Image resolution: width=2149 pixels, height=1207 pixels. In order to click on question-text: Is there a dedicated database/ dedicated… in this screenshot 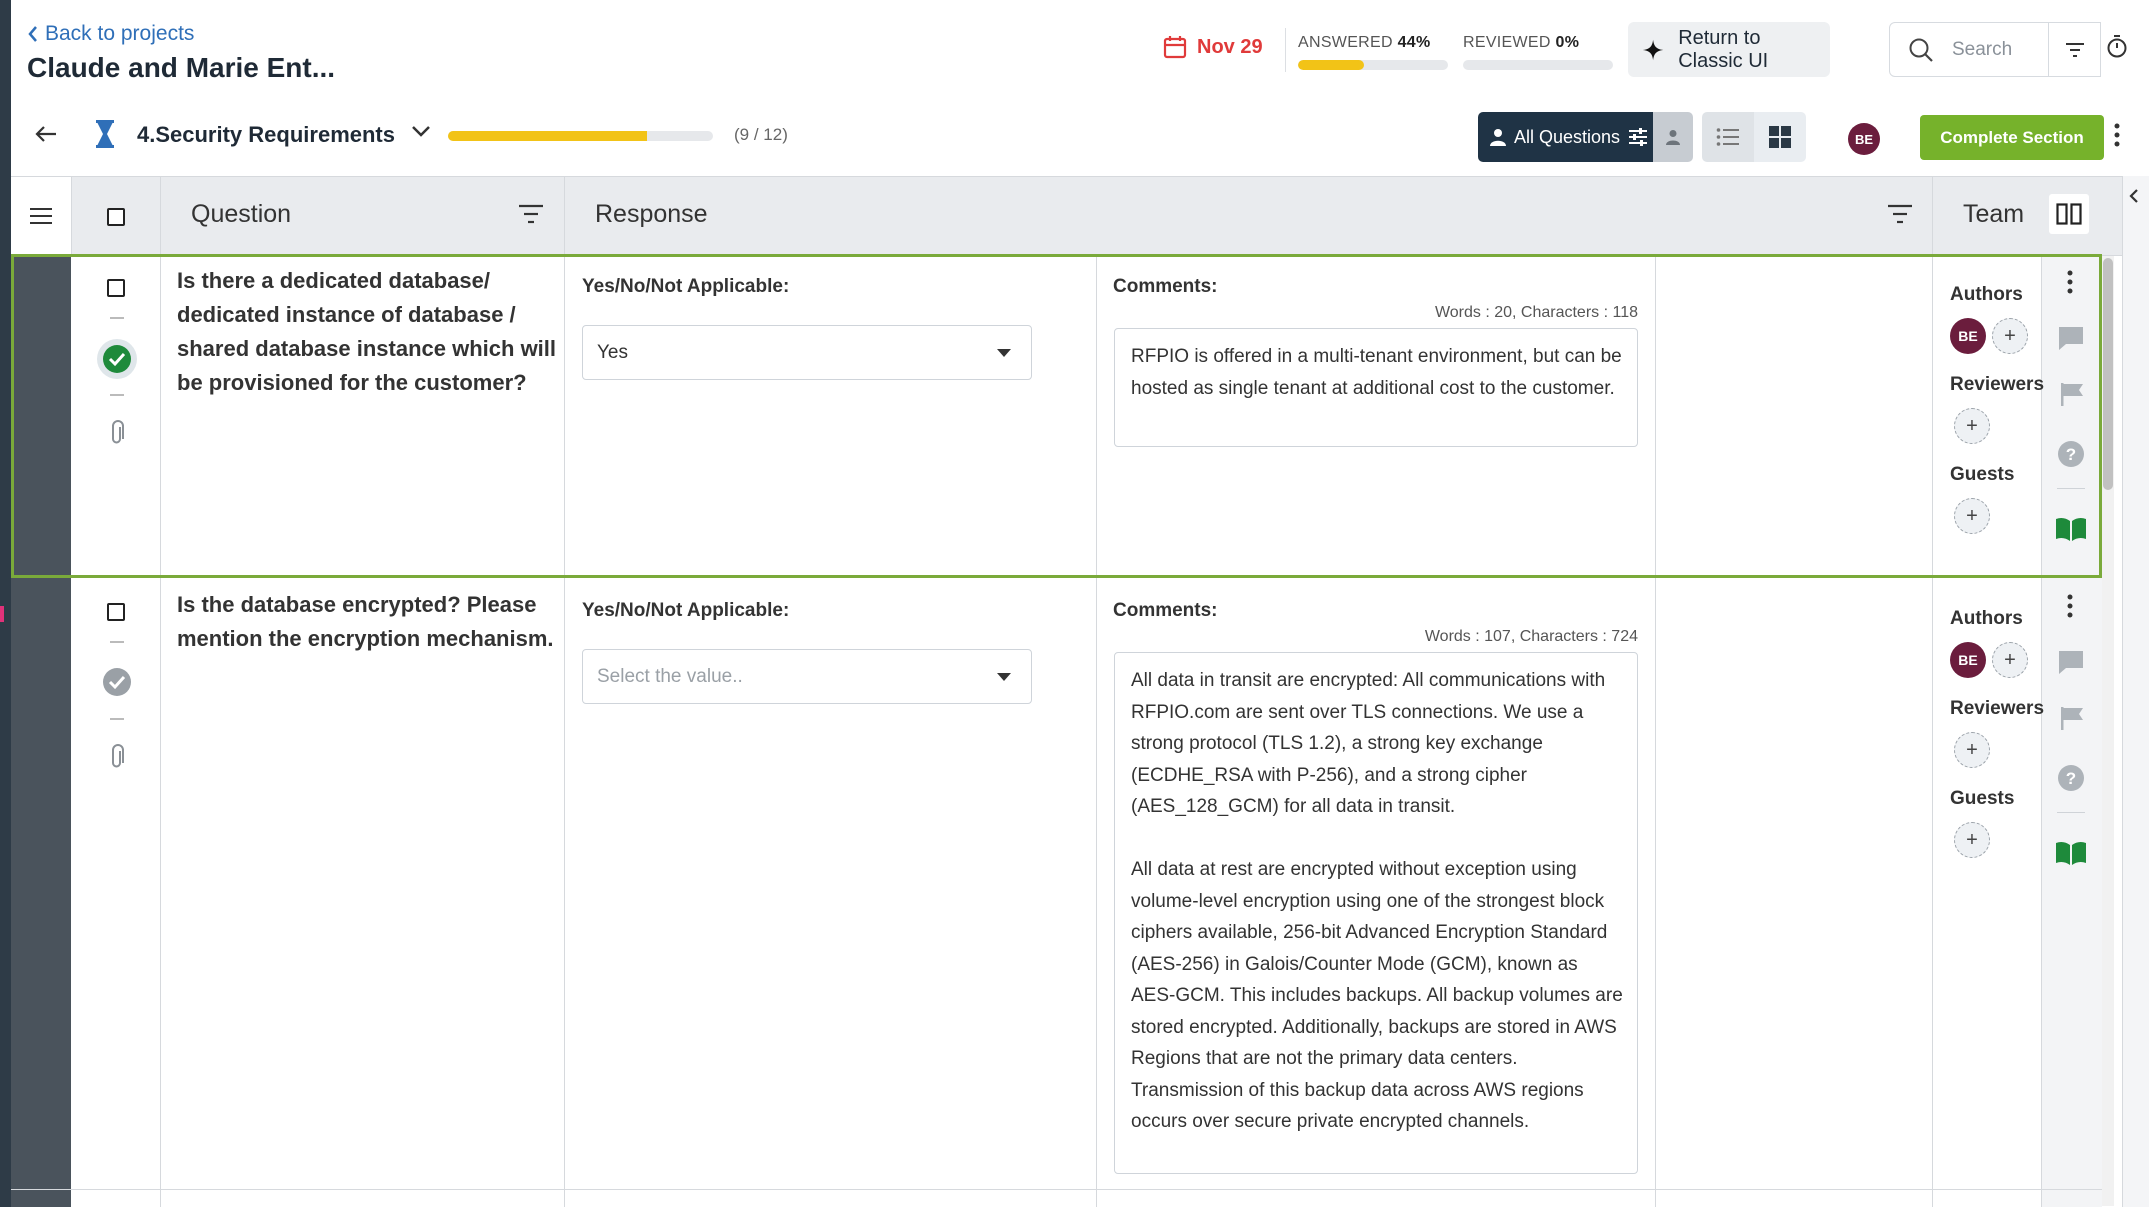, I will do `click(367, 331)`.